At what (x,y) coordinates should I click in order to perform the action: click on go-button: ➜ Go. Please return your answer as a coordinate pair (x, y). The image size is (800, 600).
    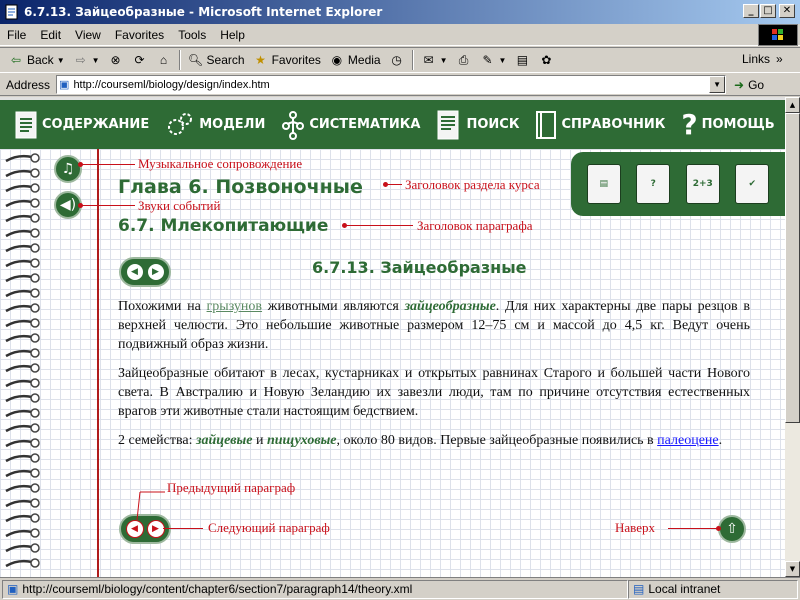
    Looking at the image, I should click on (749, 85).